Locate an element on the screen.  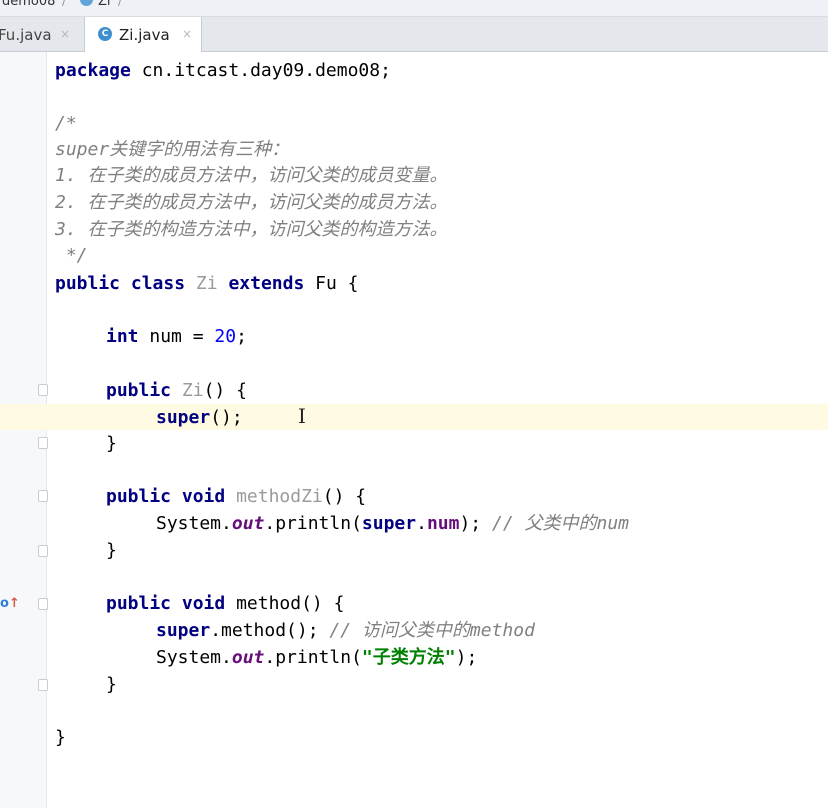
code-line-println-string: System.out.println("子类方法"); is located at coordinates (316, 658).